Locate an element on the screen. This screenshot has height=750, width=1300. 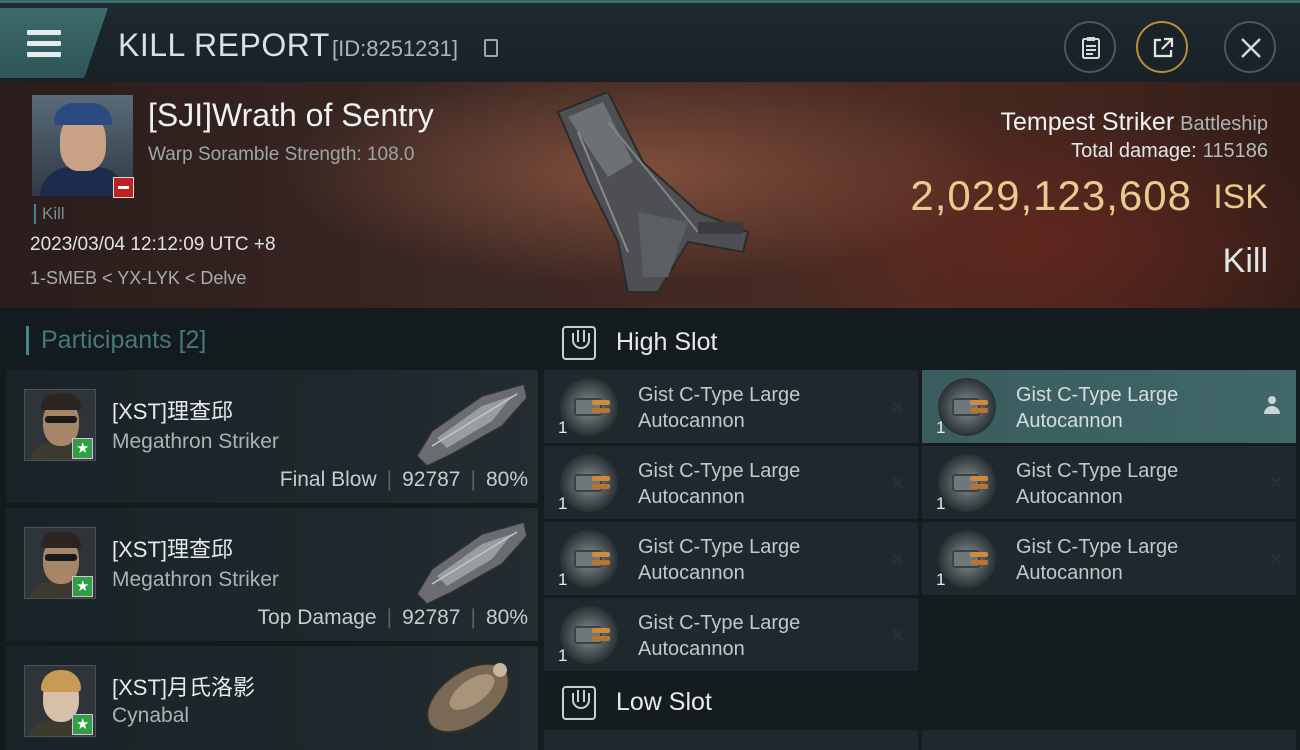
kill-location: 1-SMEB < YX-LYK < Delve is located at coordinates (138, 278).